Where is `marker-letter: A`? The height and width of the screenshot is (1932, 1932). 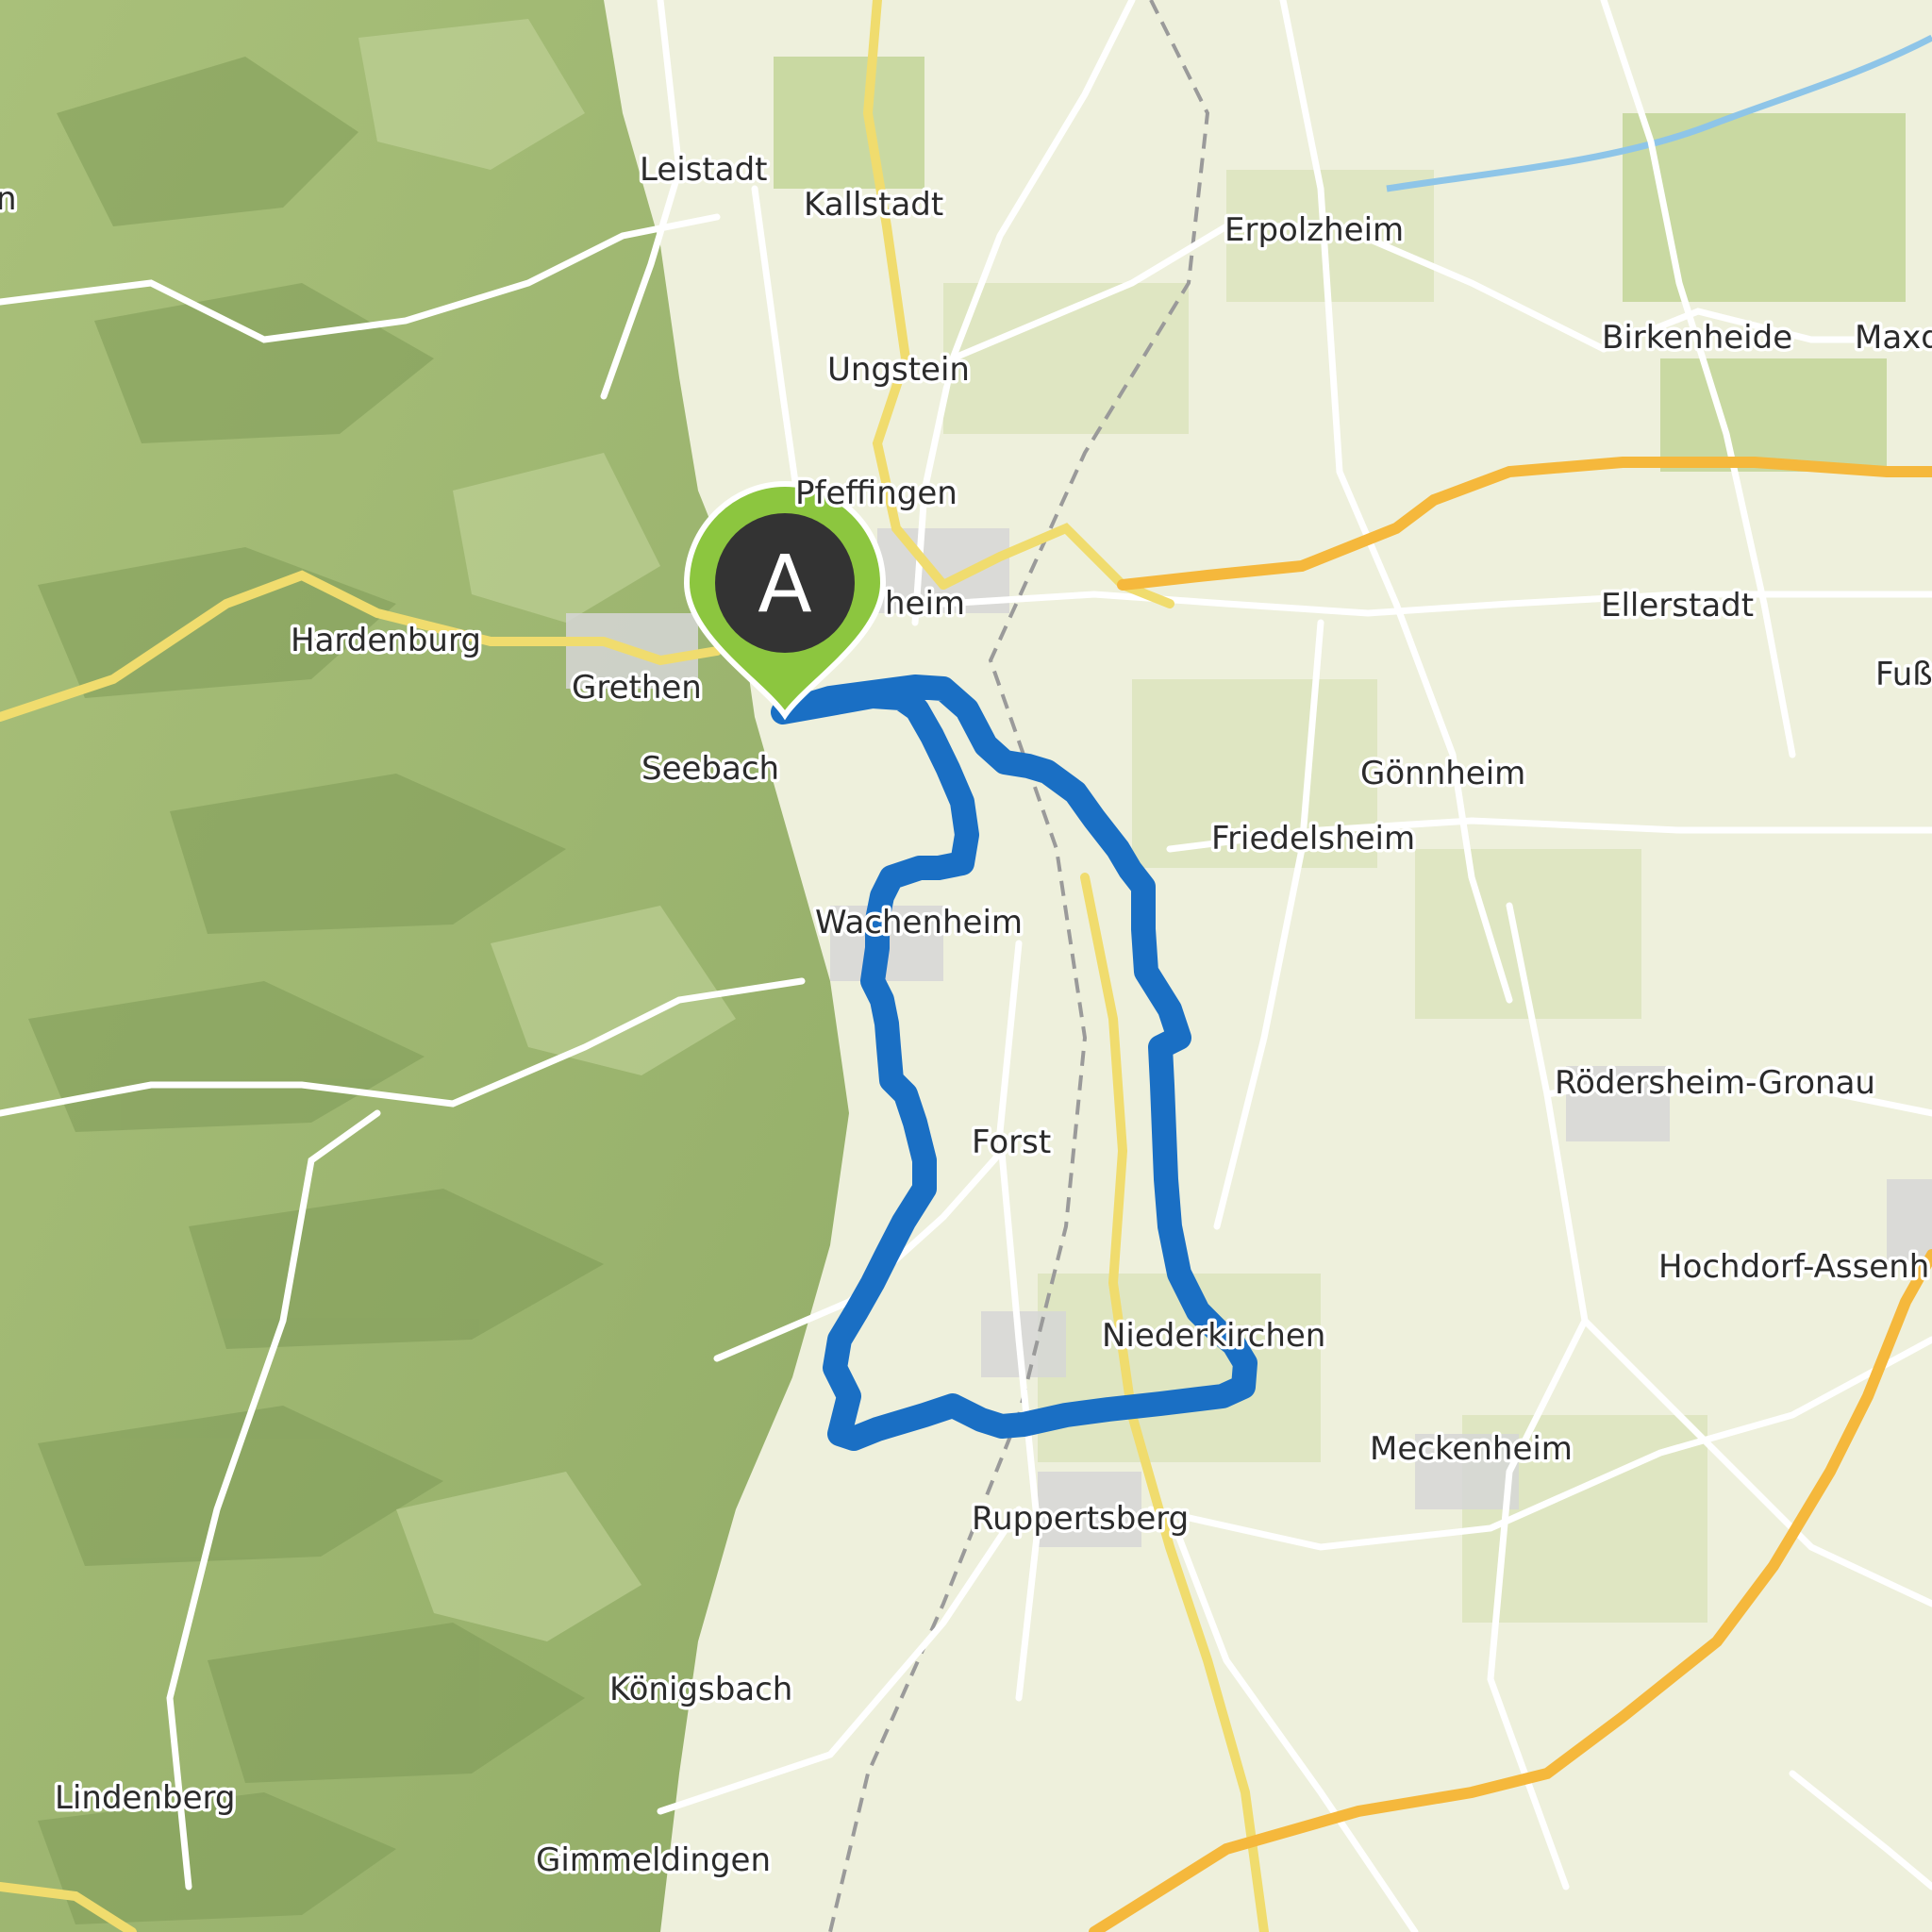 marker-letter: A is located at coordinates (784, 584).